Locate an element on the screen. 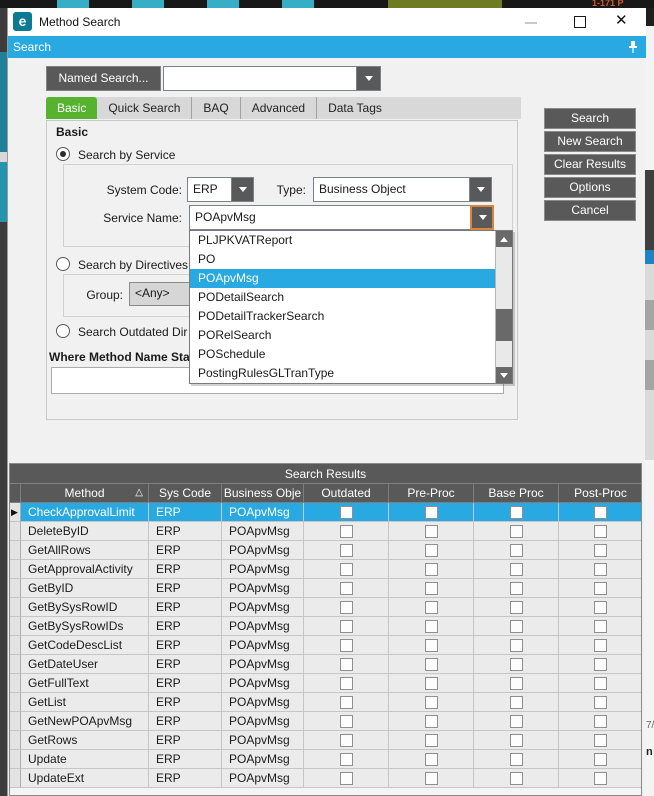 The height and width of the screenshot is (796, 654). table-row: GetBySysRowIDs ERP POApvMsg is located at coordinates (325, 626).